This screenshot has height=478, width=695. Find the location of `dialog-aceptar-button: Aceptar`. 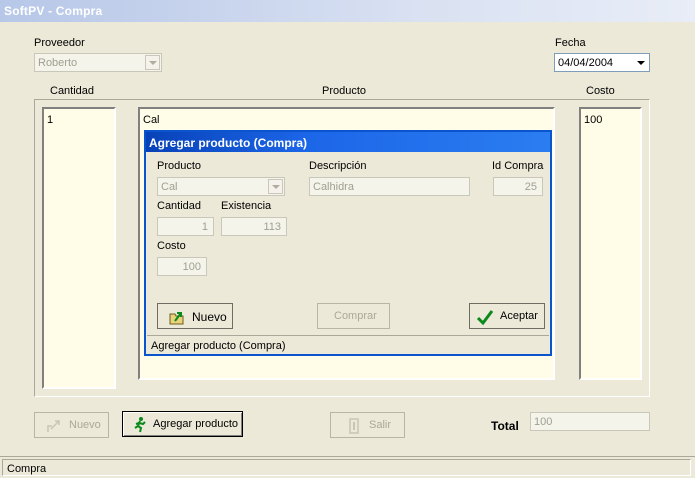

dialog-aceptar-button: Aceptar is located at coordinates (507, 316).